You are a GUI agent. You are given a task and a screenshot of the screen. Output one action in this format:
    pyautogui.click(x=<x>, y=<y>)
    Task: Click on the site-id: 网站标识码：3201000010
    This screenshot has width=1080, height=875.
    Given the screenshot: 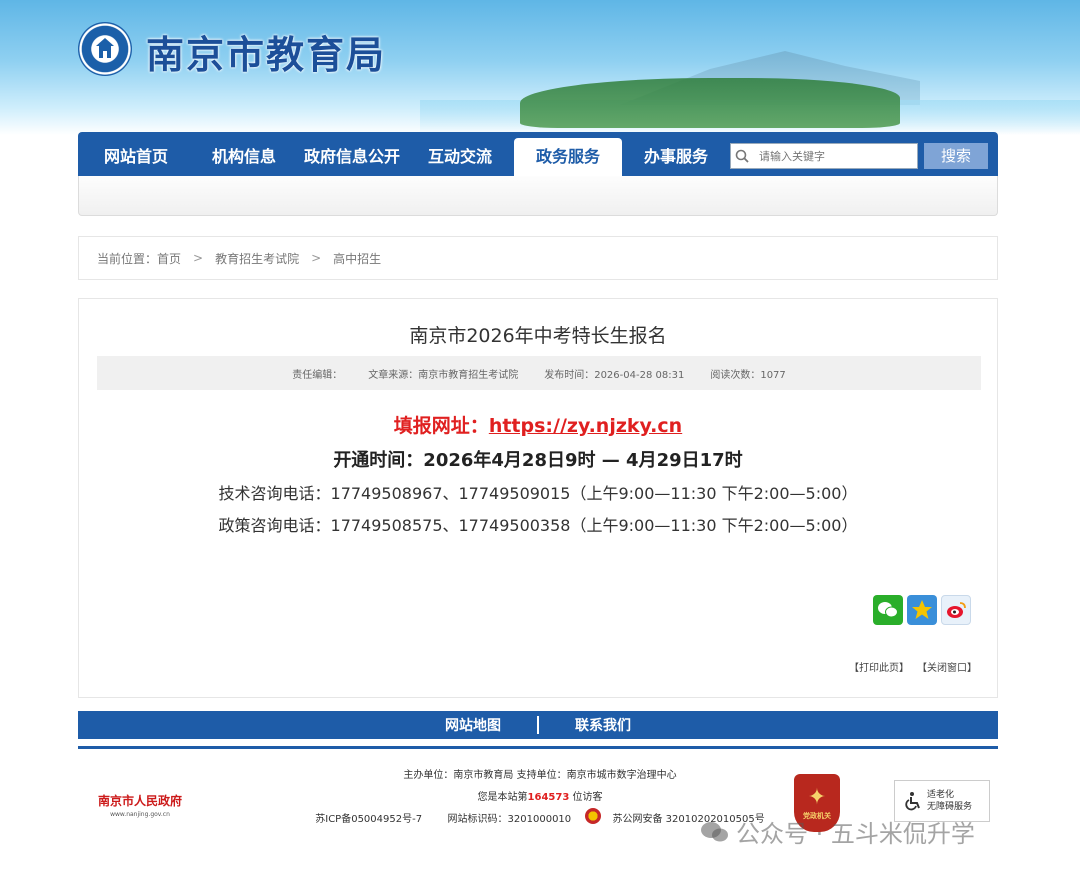 What is the action you would take?
    pyautogui.click(x=509, y=819)
    